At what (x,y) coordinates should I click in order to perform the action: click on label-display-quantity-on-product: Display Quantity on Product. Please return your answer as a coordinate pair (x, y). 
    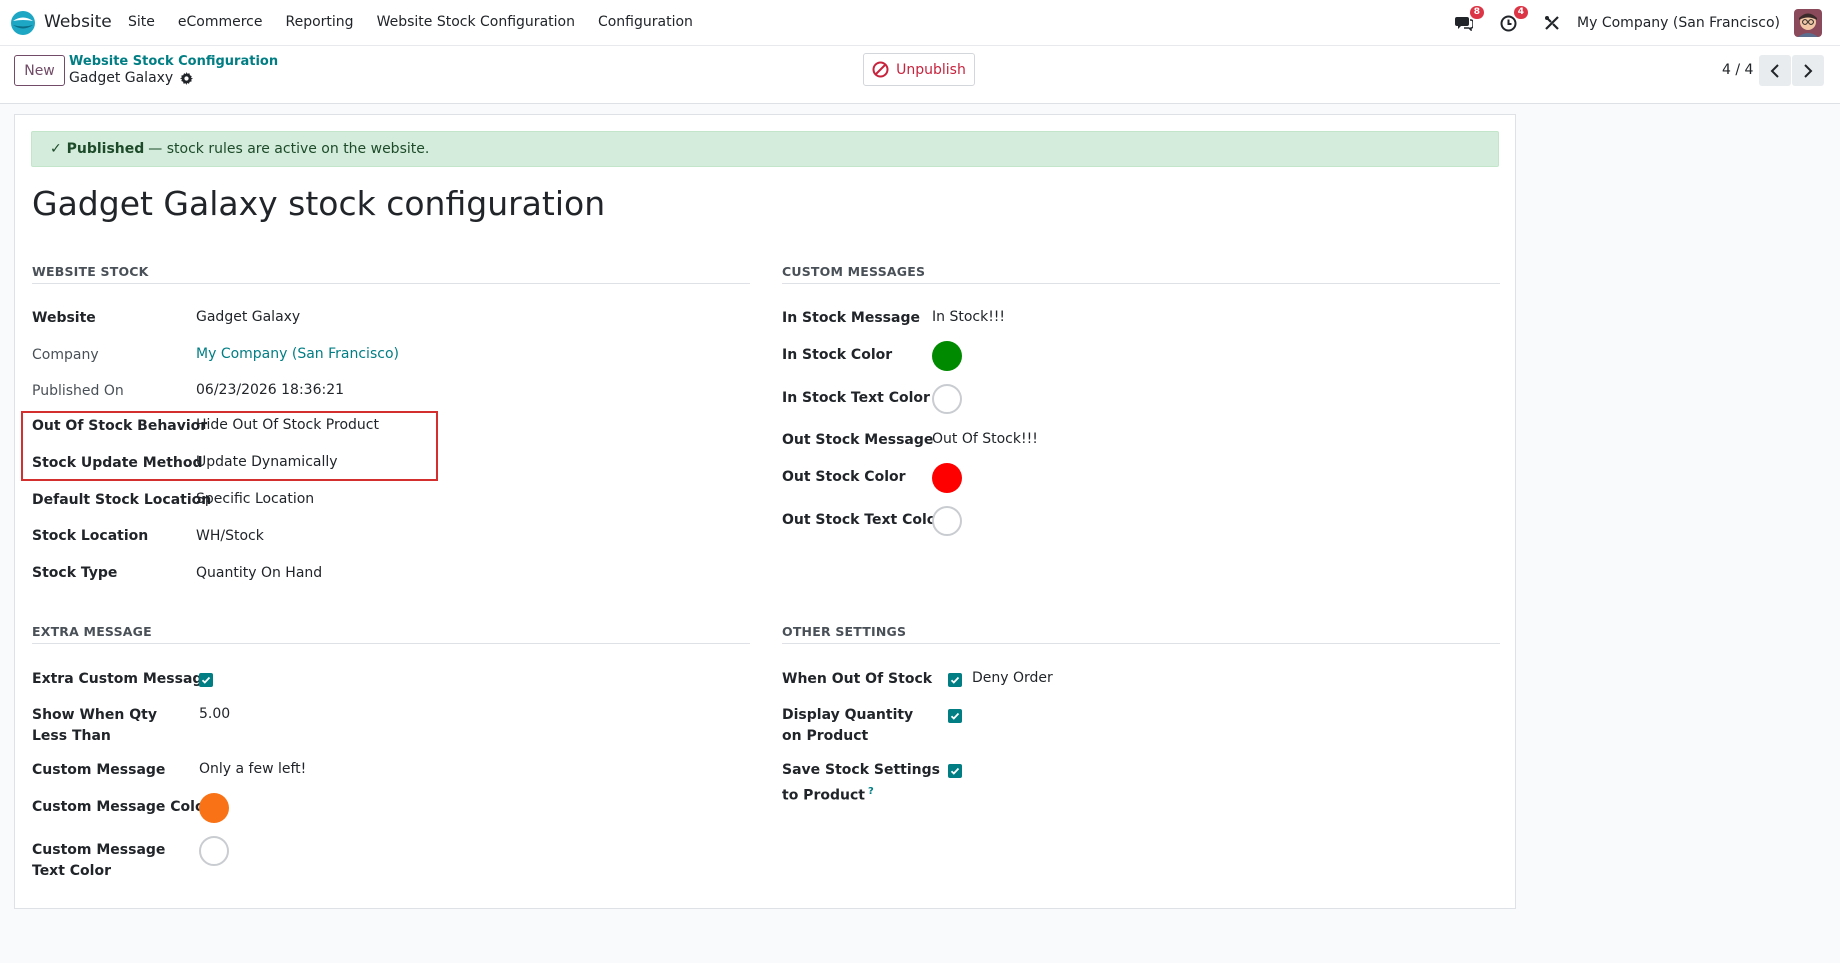
    Looking at the image, I should click on (848, 725).